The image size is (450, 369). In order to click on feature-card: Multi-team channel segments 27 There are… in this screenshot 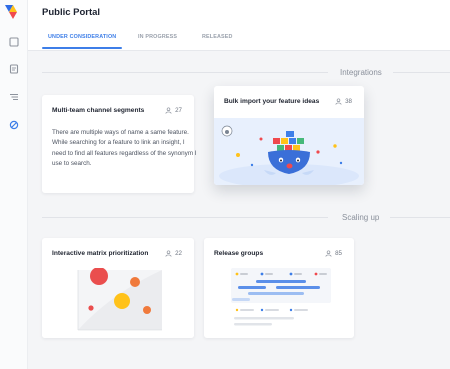, I will do `click(119, 144)`.